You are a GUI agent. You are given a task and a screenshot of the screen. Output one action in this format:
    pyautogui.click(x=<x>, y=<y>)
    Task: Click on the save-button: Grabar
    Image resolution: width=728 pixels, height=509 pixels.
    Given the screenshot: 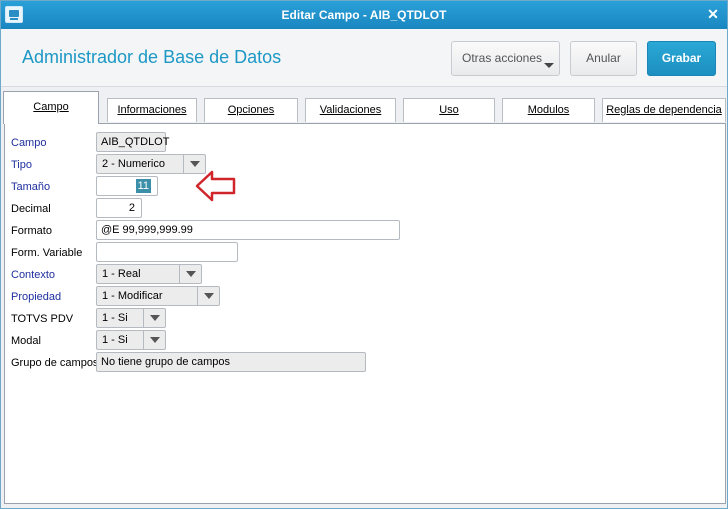 What is the action you would take?
    pyautogui.click(x=681, y=58)
    